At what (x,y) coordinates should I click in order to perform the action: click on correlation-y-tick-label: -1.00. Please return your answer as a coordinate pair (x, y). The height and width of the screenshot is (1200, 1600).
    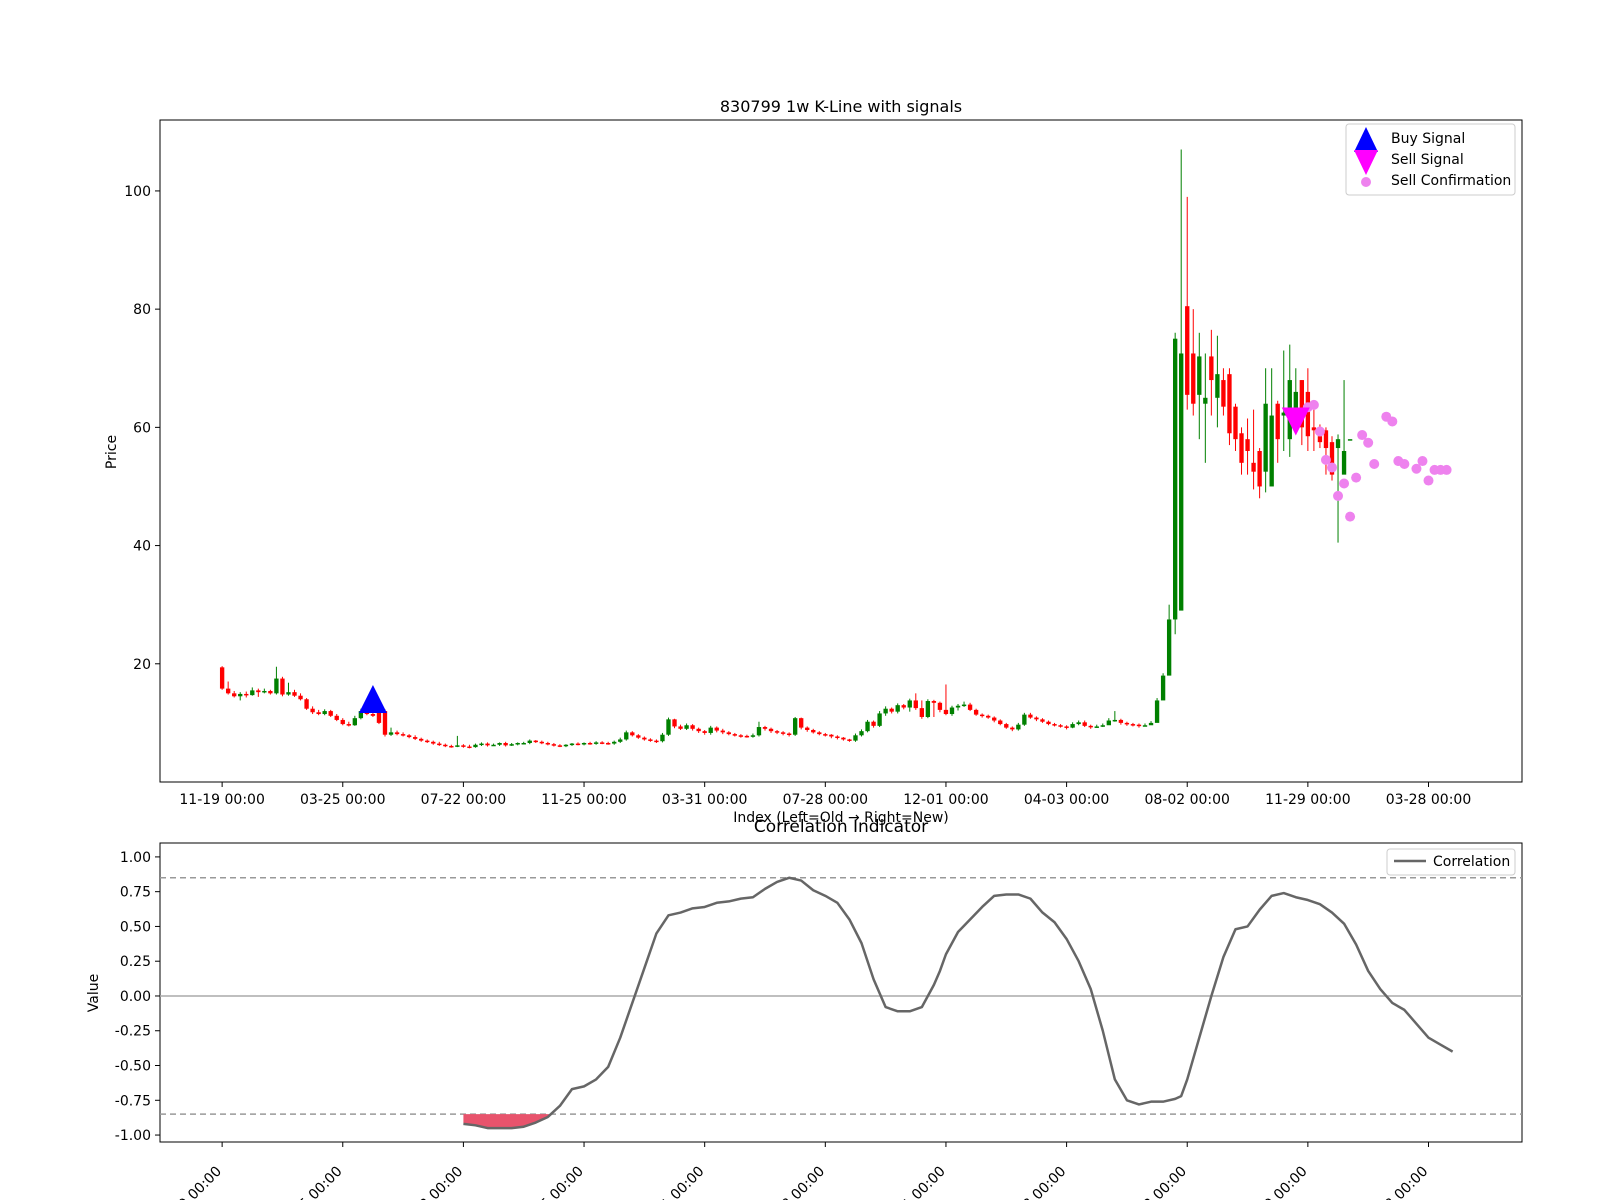
    Looking at the image, I should click on (133, 1136).